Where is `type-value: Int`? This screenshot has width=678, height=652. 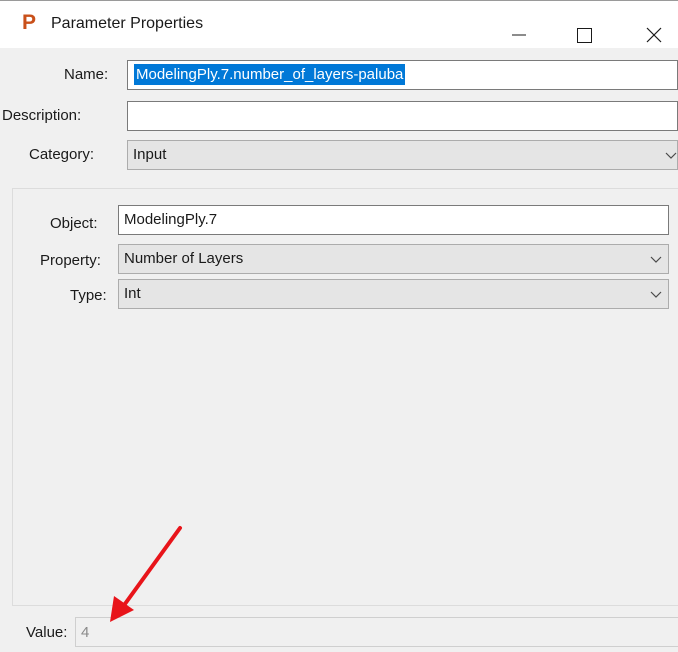 type-value: Int is located at coordinates (132, 293).